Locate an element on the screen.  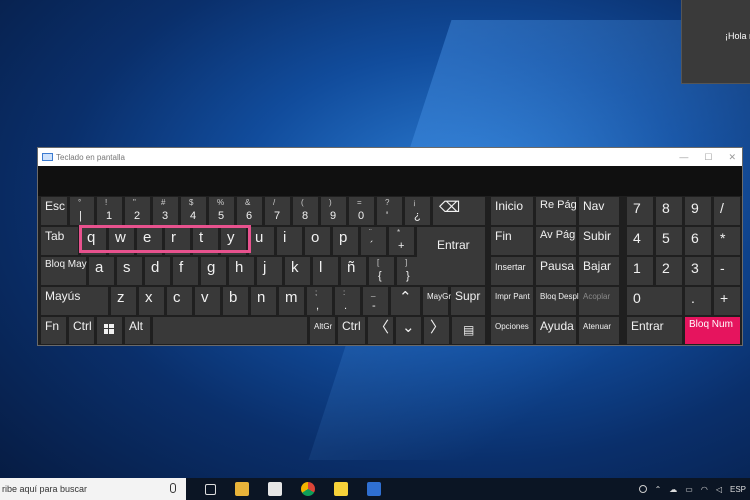
key-fin: Fin is located at coordinates (512, 241).